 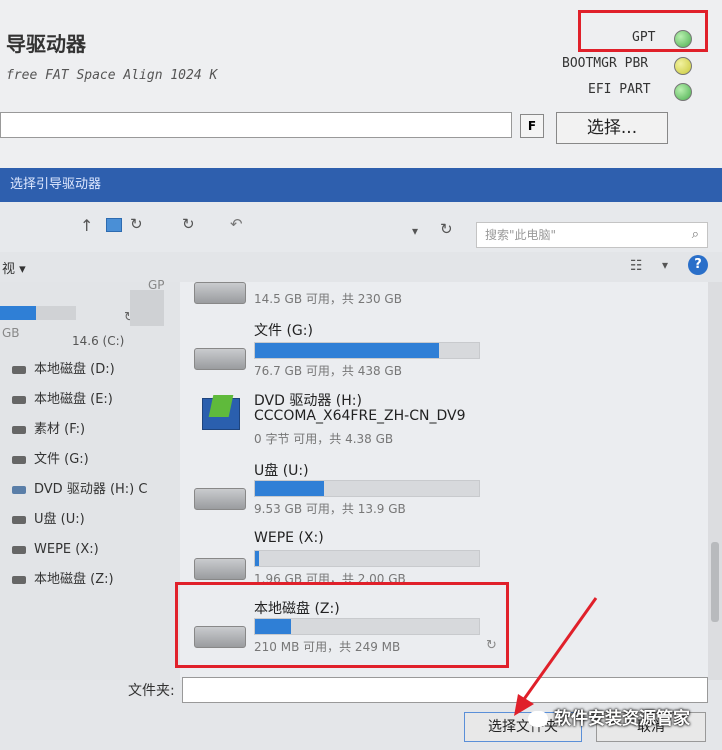 I want to click on chevron-down-icon-2: ▾, so click(x=665, y=265).